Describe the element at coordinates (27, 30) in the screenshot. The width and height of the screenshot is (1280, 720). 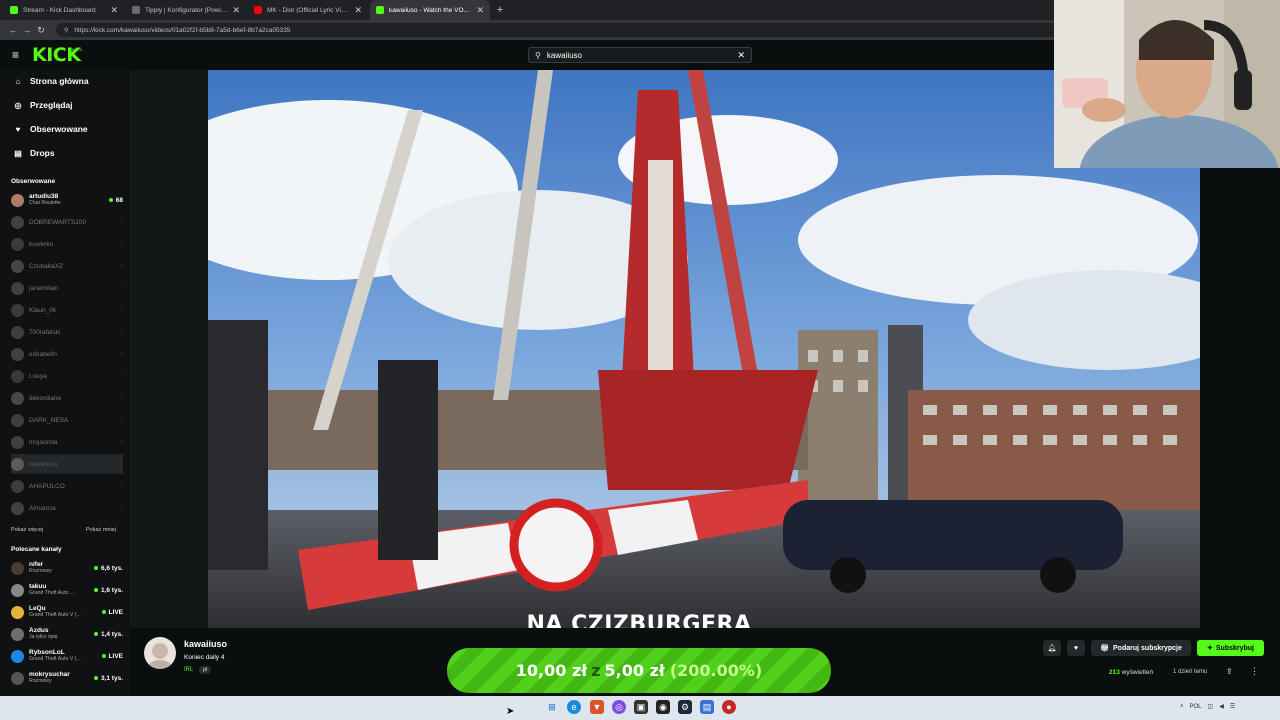
I see `forward-icon: →` at that location.